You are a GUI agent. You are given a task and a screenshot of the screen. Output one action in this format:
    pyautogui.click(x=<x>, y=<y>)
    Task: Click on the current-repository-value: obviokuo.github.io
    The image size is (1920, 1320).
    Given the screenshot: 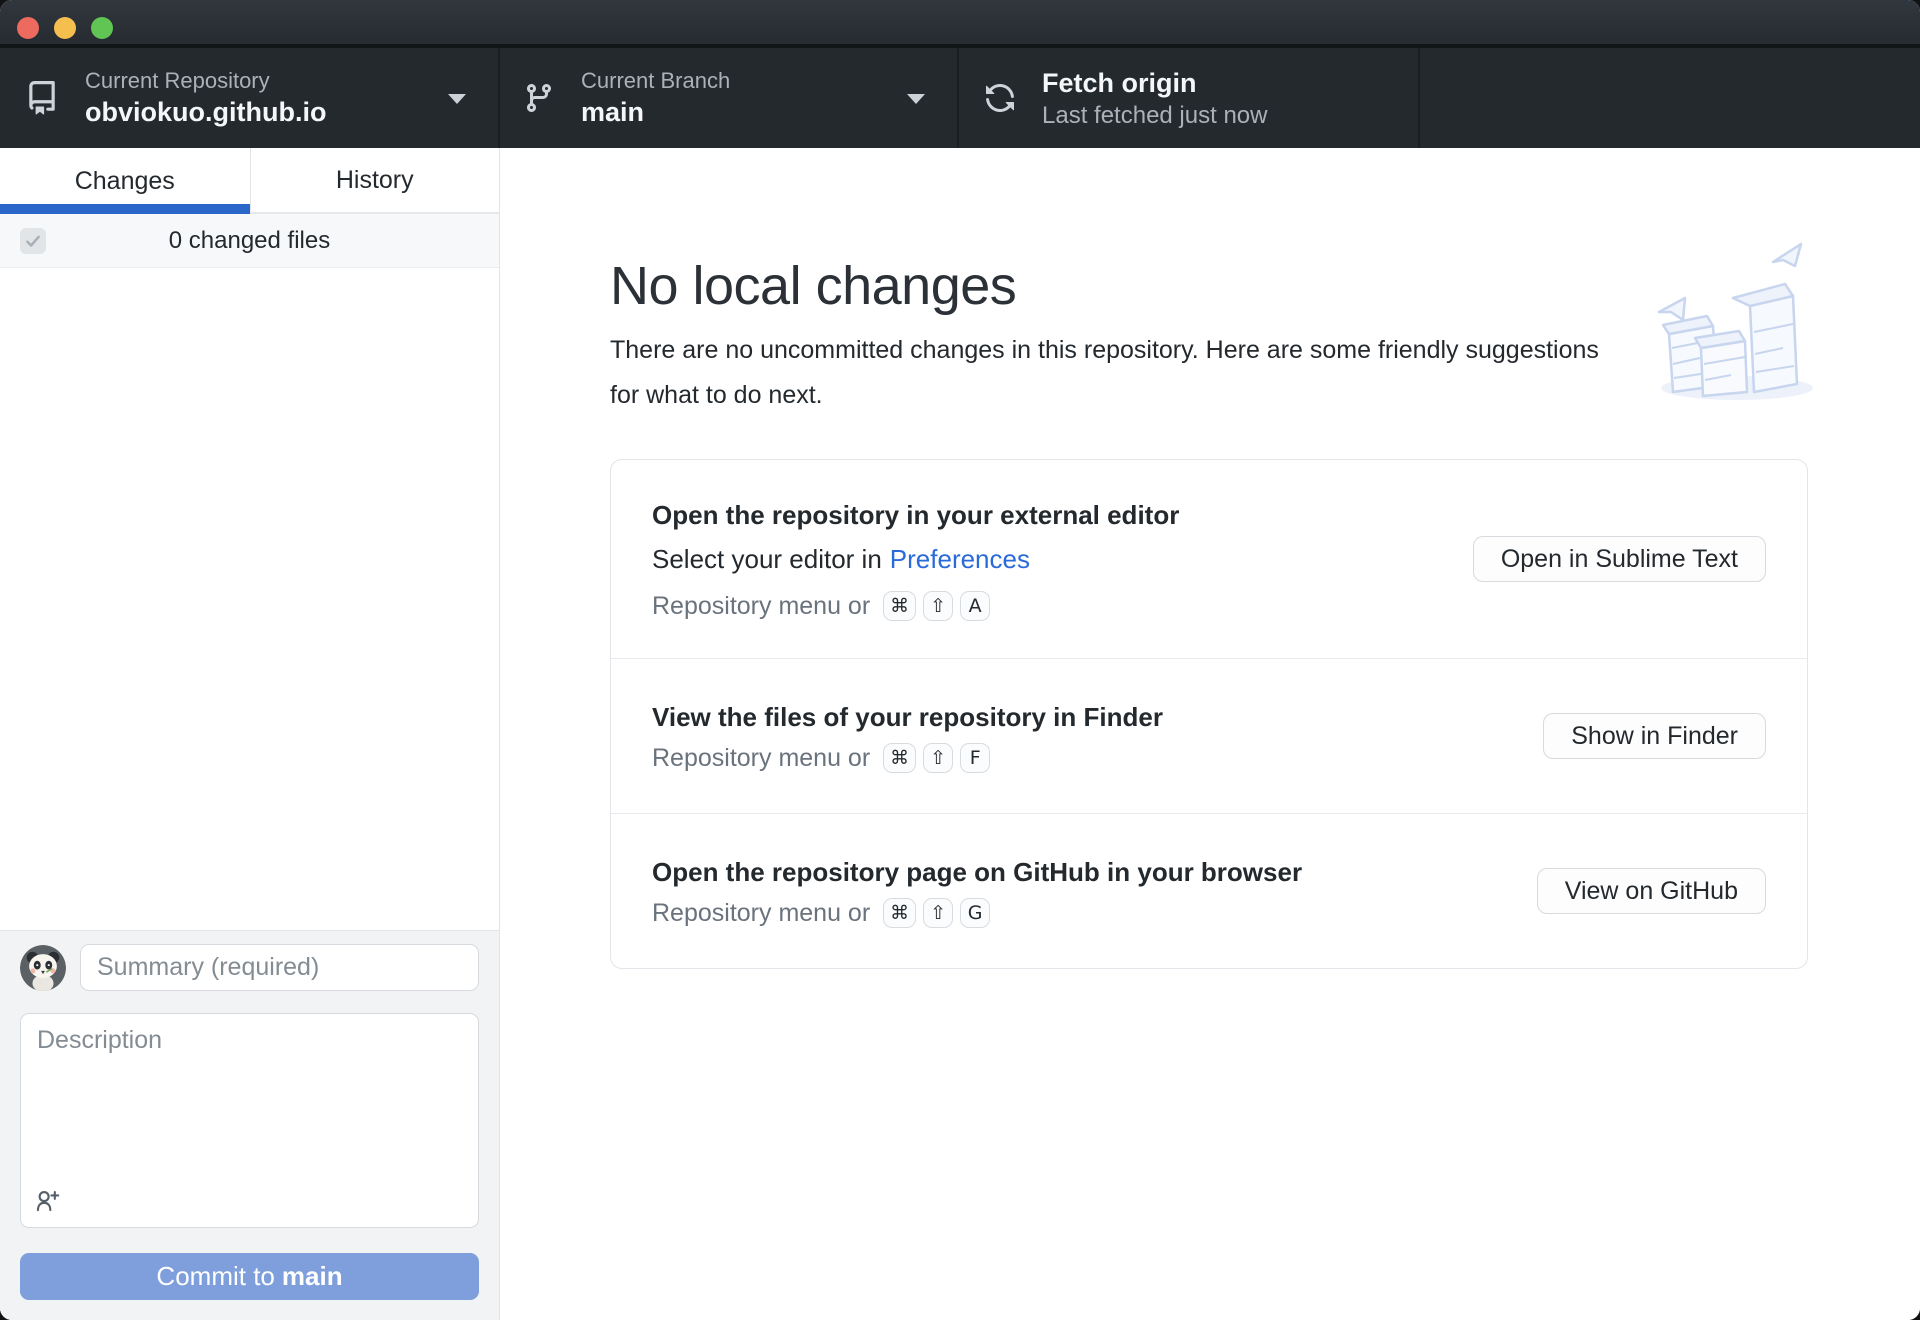 What is the action you would take?
    pyautogui.click(x=206, y=112)
    